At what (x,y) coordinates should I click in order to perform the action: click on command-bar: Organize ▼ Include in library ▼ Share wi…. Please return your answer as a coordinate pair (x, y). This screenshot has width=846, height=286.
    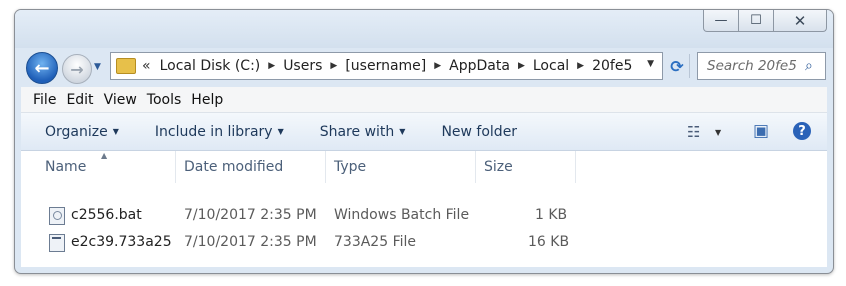
    Looking at the image, I should click on (424, 132).